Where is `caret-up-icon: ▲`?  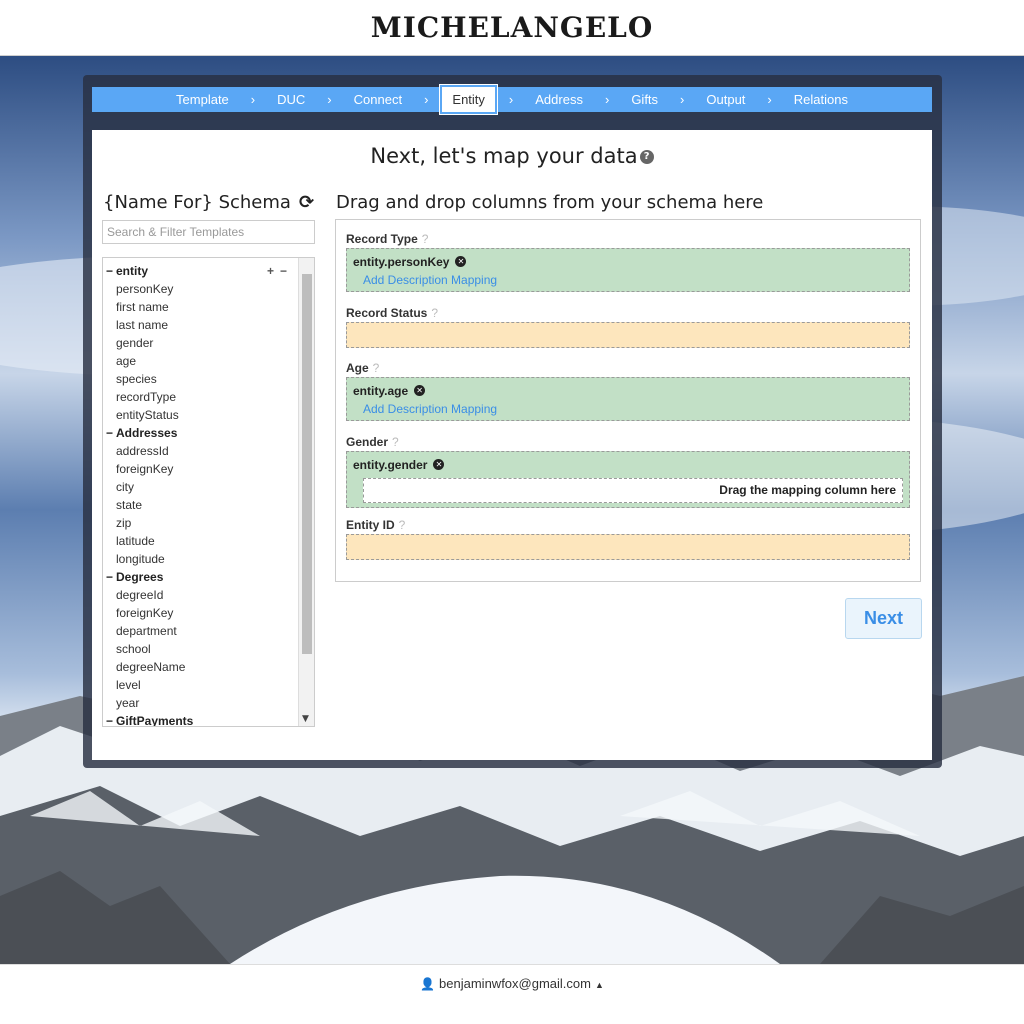
caret-up-icon: ▲ is located at coordinates (599, 985).